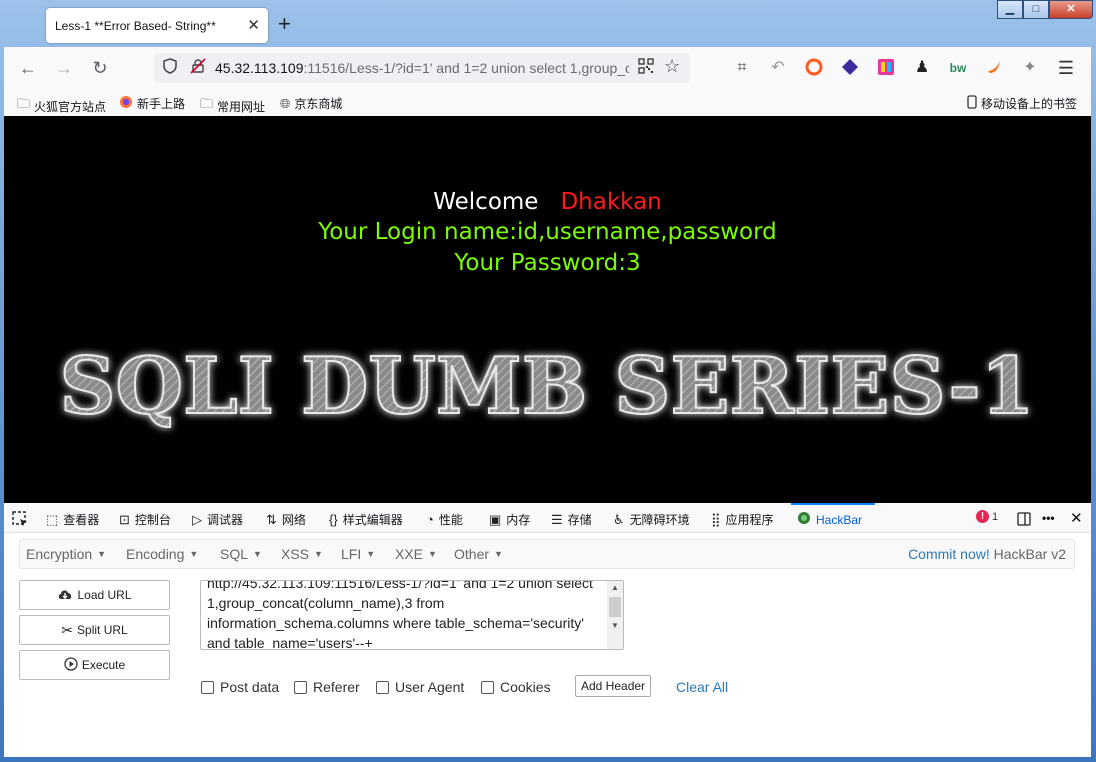 The height and width of the screenshot is (762, 1096). What do you see at coordinates (778, 68) in the screenshot?
I see `undo-icon: ↶` at bounding box center [778, 68].